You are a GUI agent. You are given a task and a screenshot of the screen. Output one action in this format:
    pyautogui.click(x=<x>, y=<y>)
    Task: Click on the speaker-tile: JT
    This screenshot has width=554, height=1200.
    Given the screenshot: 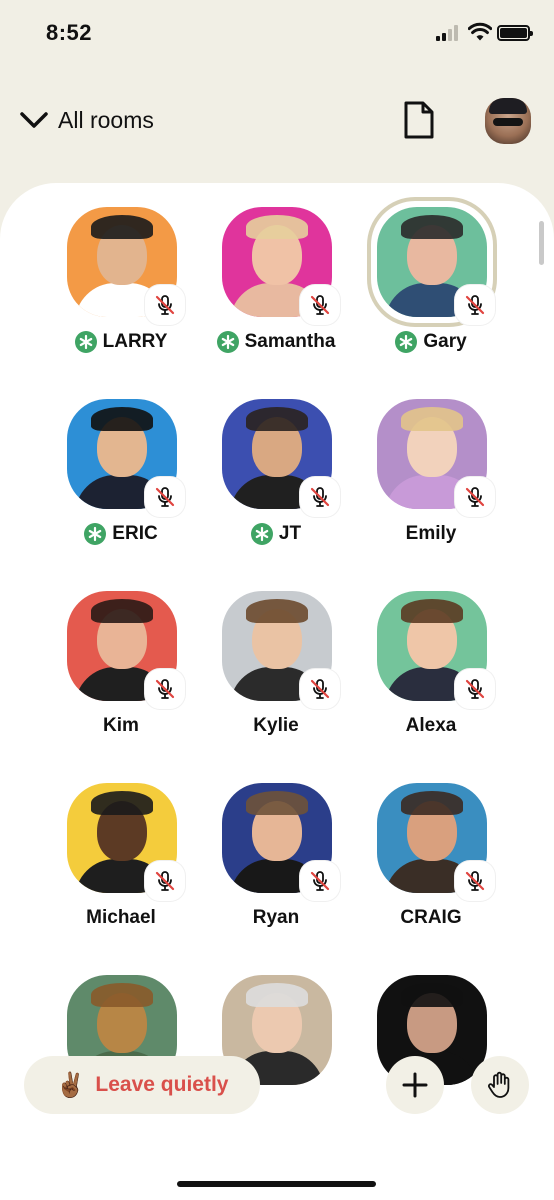 What is the action you would take?
    pyautogui.click(x=276, y=463)
    